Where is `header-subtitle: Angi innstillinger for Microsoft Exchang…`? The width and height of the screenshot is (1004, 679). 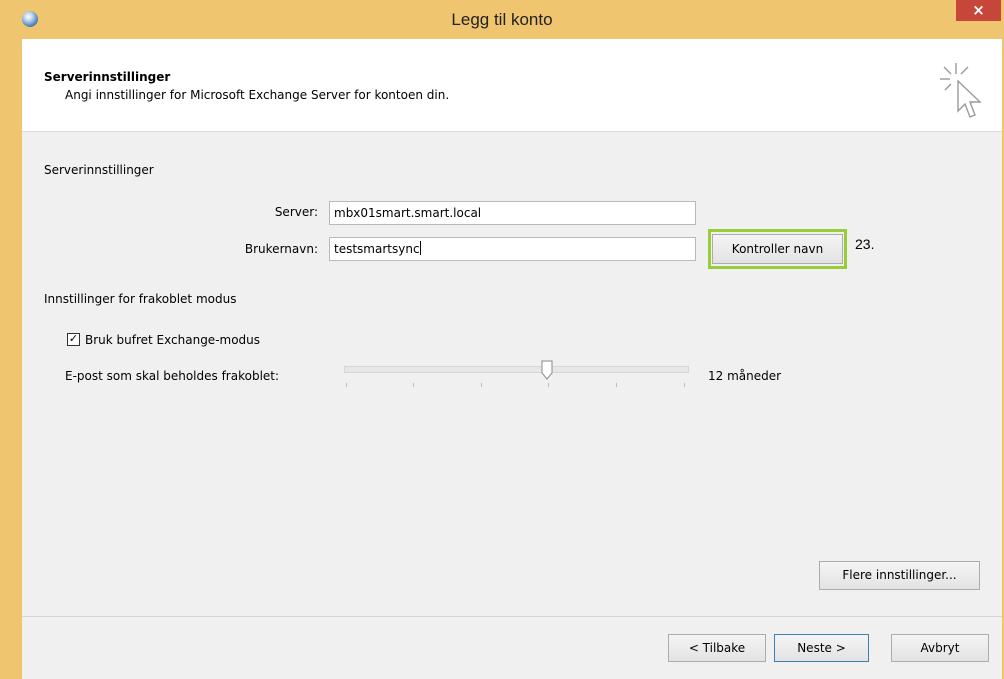
header-subtitle: Angi innstillinger for Microsoft Exchang… is located at coordinates (257, 95).